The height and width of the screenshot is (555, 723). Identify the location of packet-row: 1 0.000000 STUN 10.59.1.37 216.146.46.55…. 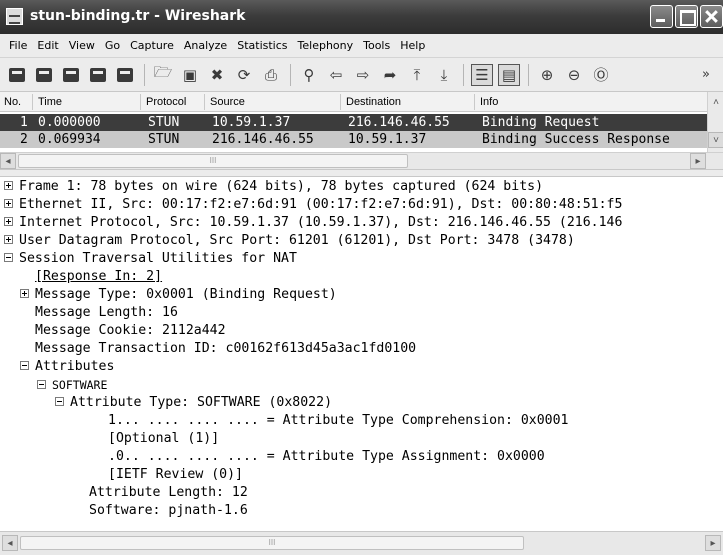
(353, 122).